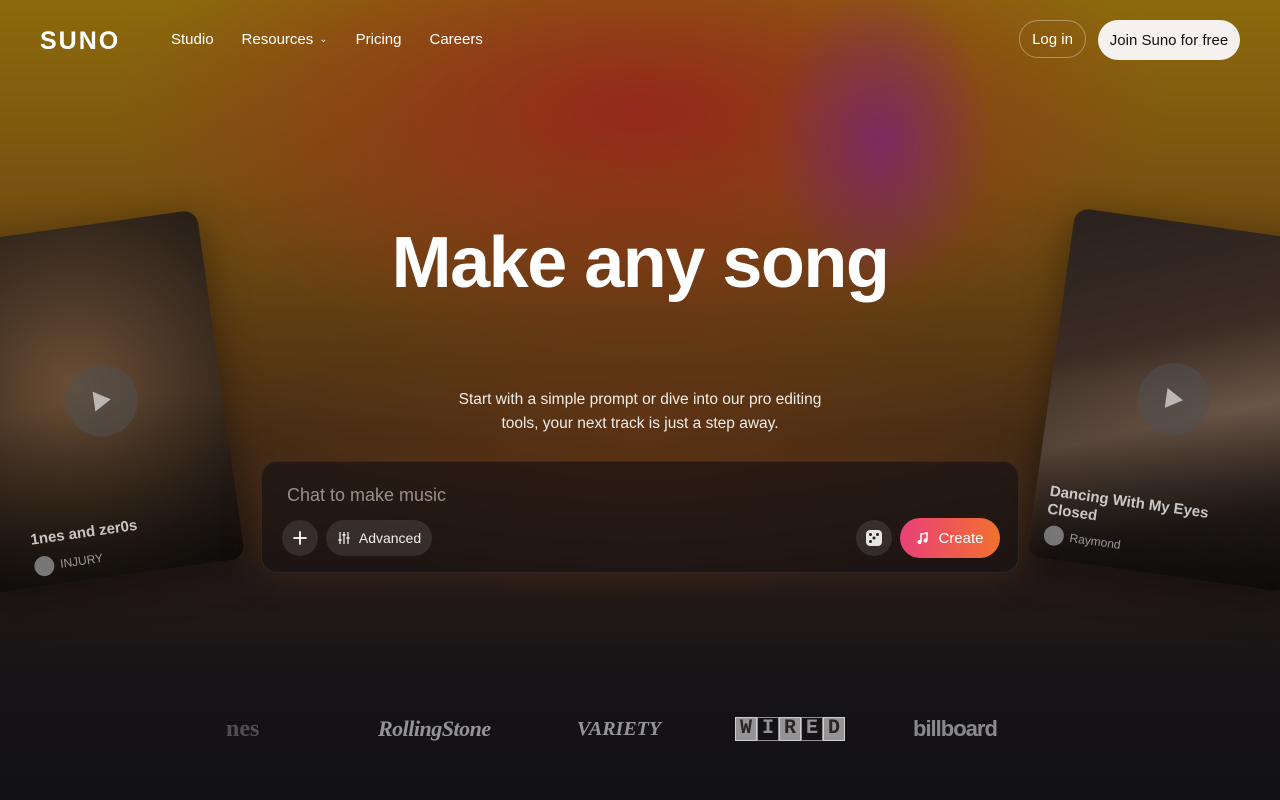  What do you see at coordinates (640, 517) in the screenshot?
I see `prompt-box: Advanced Create` at bounding box center [640, 517].